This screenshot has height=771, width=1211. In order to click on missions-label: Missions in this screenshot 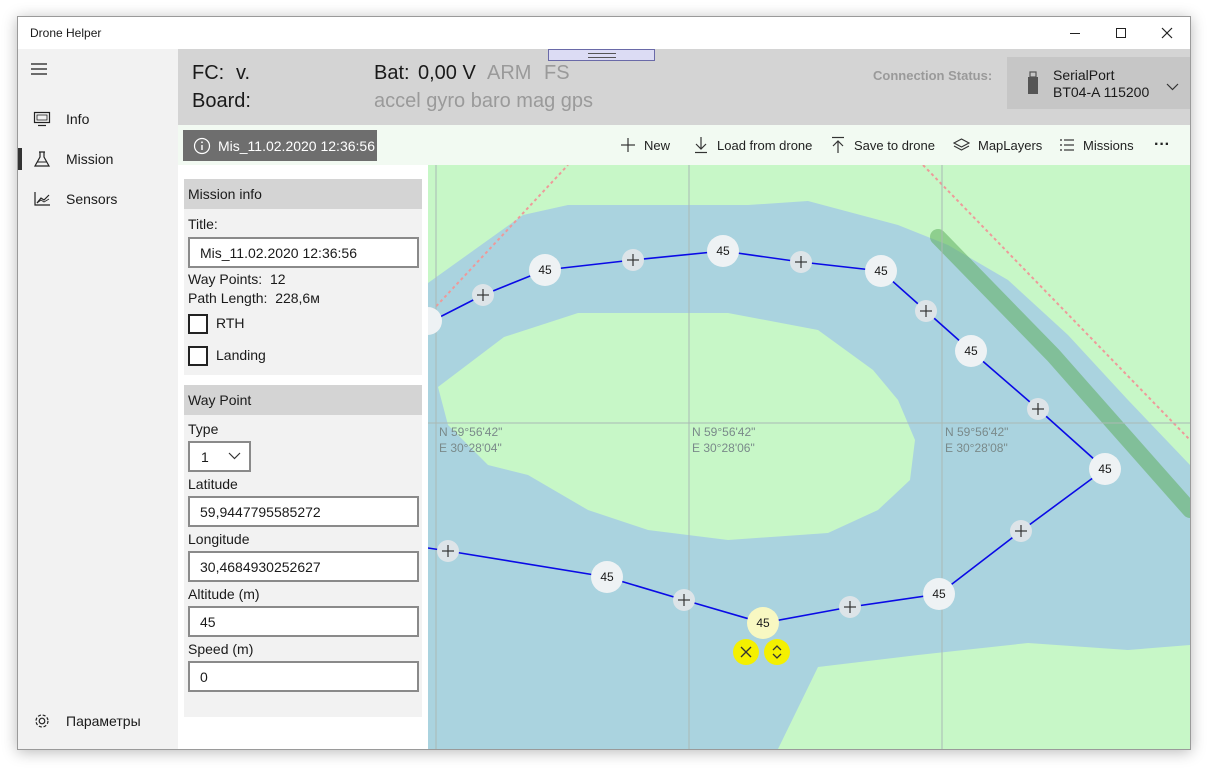, I will do `click(1108, 145)`.